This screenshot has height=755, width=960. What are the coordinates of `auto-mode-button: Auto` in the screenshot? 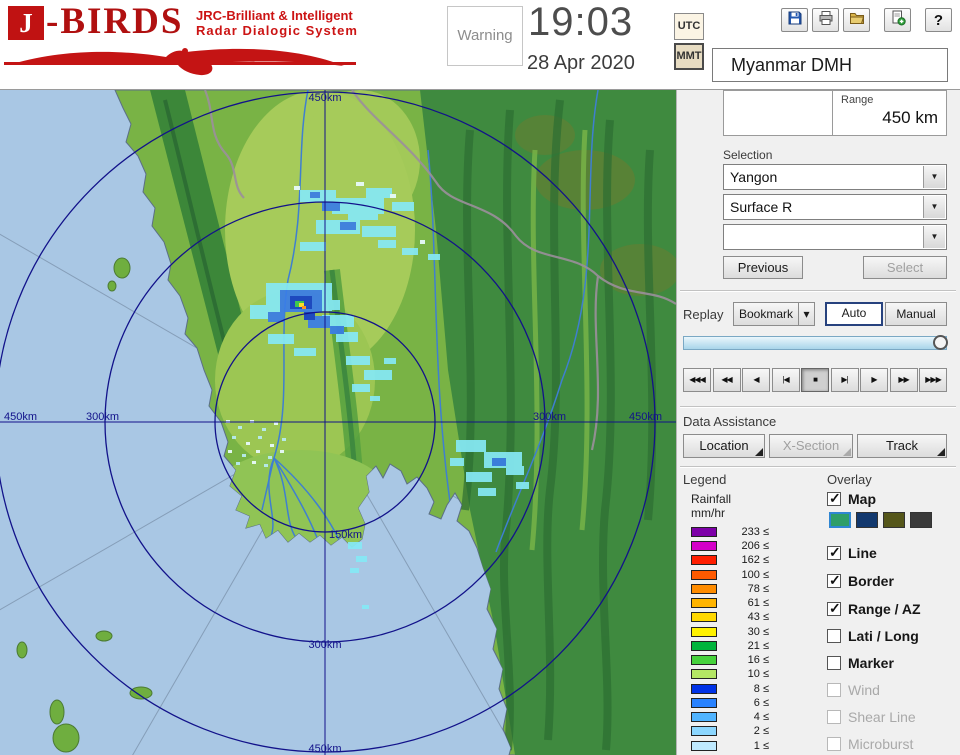 It's located at (854, 314).